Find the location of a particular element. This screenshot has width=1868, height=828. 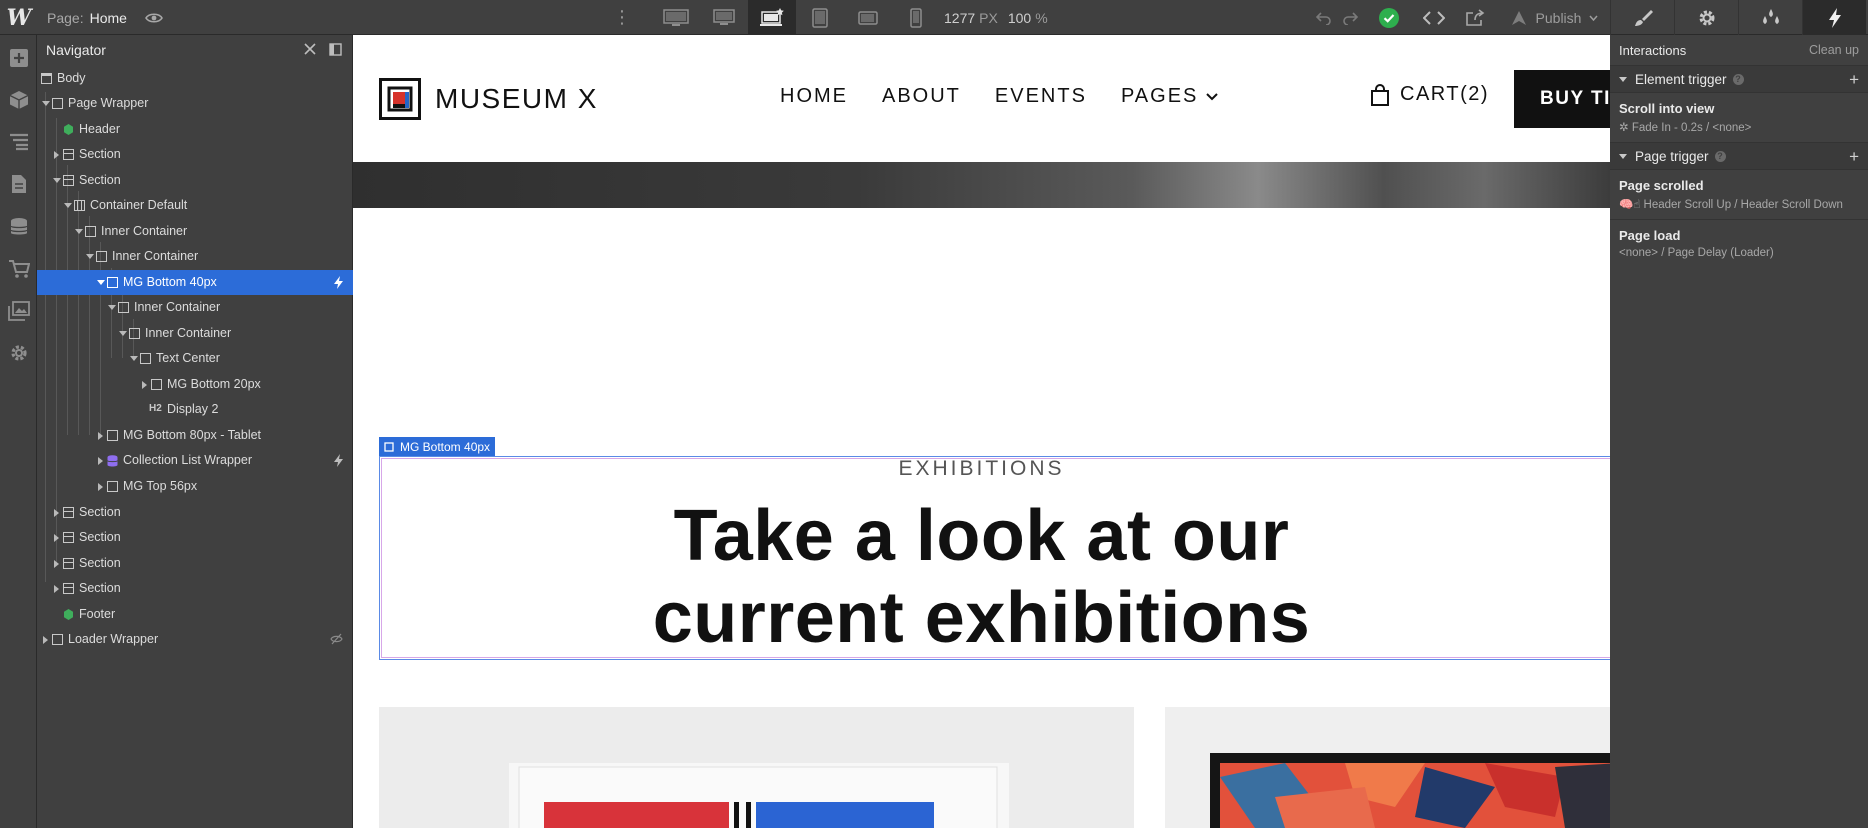

selected-element-tag: MG Bottom 40px is located at coordinates (437, 446).